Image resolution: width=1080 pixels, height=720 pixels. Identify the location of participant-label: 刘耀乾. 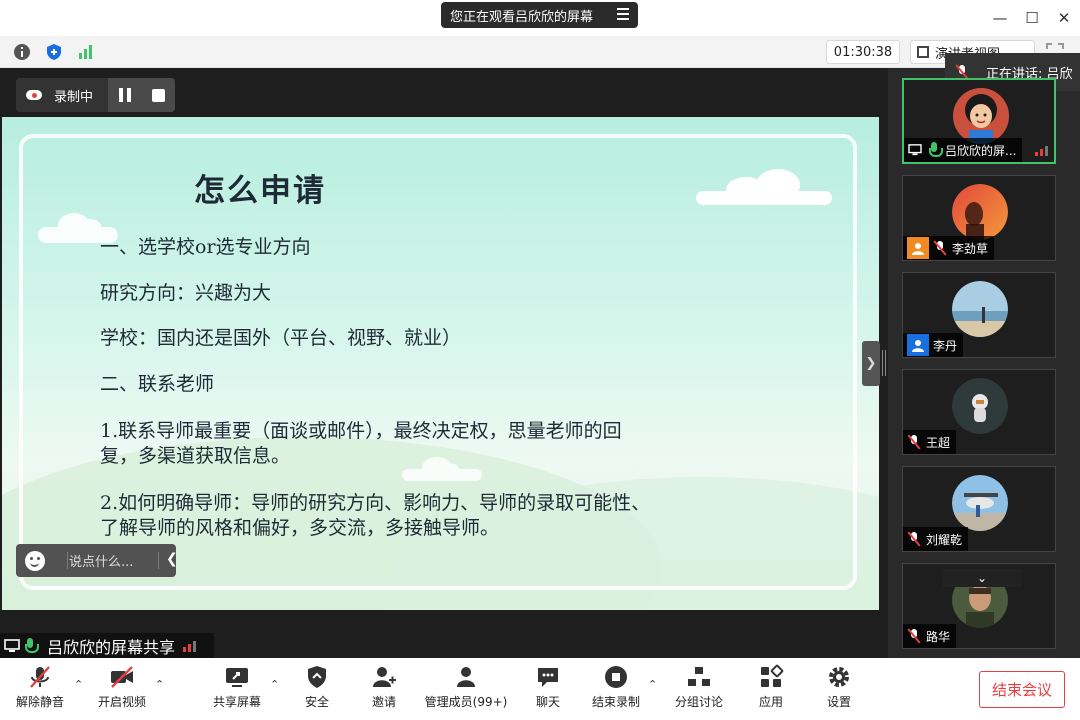
(936, 539).